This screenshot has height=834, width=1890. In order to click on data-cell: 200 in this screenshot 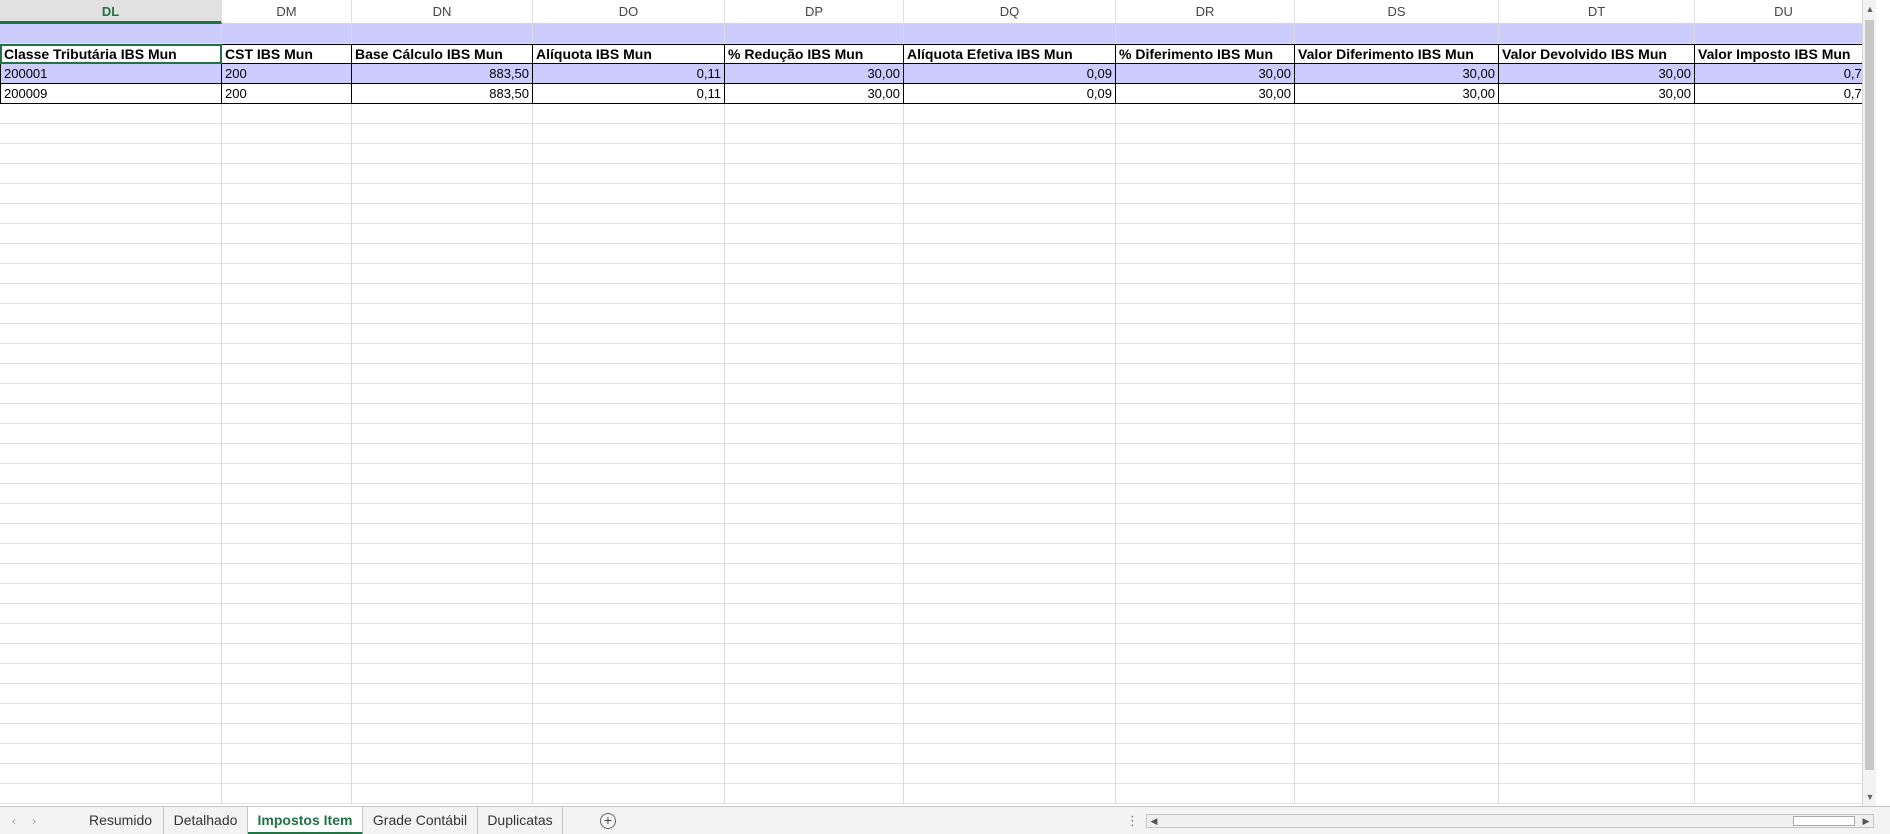, I will do `click(287, 94)`.